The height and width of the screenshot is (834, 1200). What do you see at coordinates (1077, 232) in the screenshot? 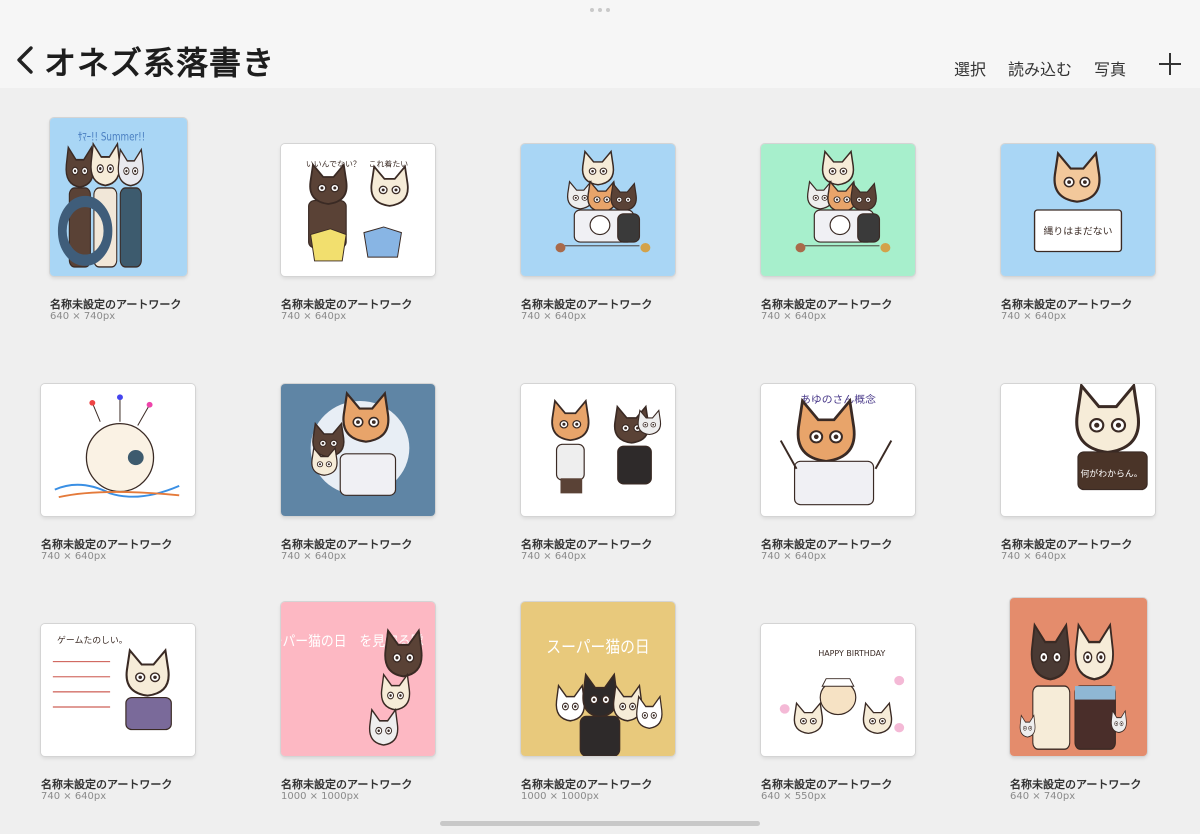
I see `svg-text: 縄りはまだない` at bounding box center [1077, 232].